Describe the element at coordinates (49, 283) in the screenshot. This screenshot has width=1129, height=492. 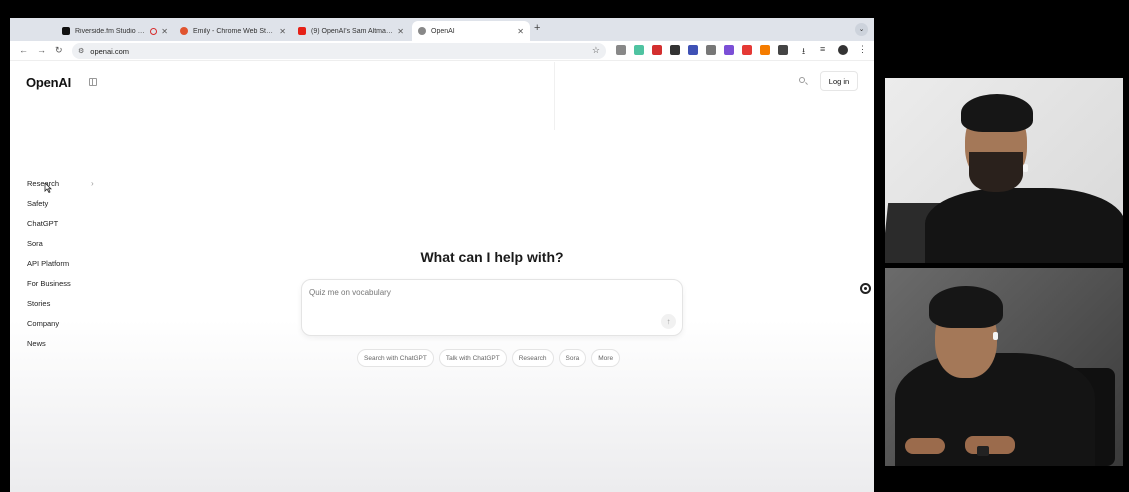
I see `nav-item-label: For Business` at that location.